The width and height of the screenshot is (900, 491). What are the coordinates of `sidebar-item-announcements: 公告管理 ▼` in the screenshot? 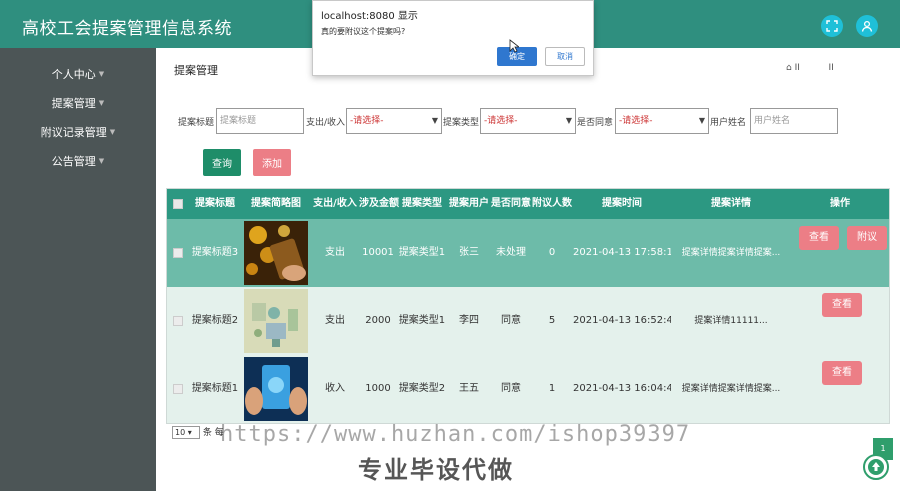 It's located at (78, 161).